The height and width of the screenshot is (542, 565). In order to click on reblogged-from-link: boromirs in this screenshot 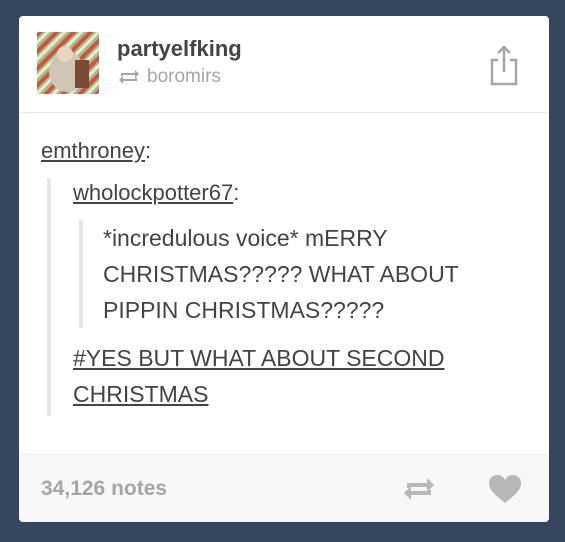, I will do `click(184, 77)`.